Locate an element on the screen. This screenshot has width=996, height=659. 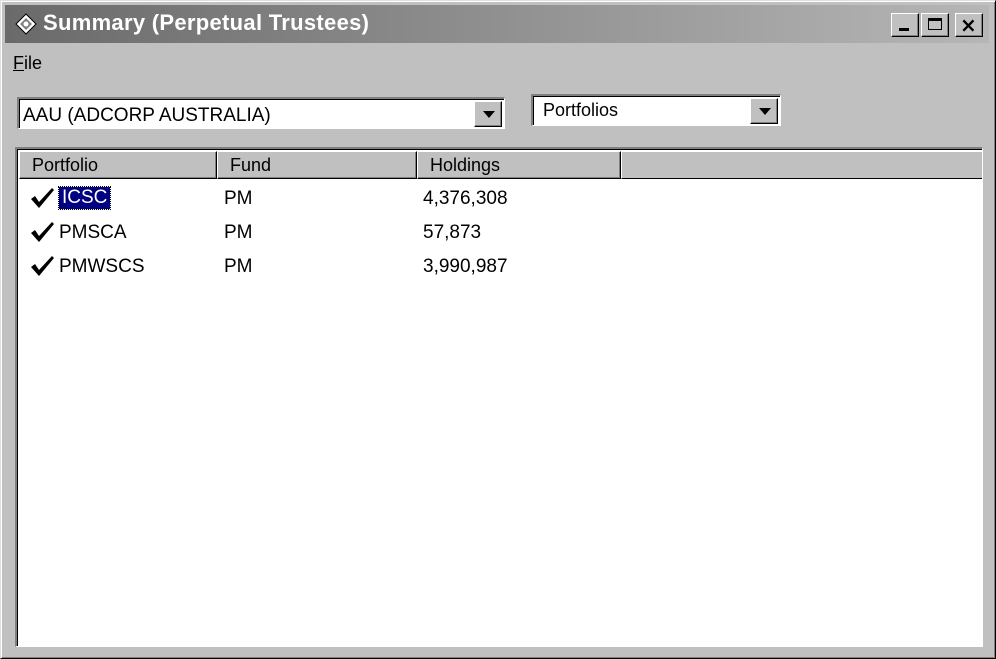
column-header-fund: Fund is located at coordinates (317, 165).